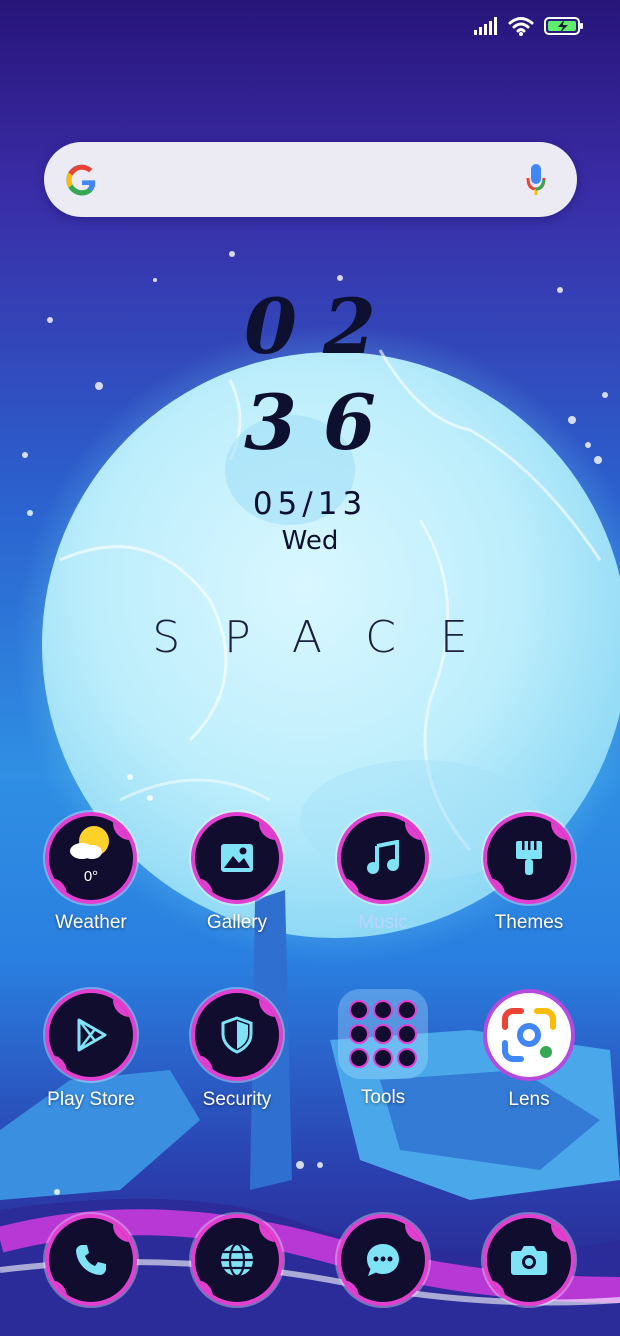 The width and height of the screenshot is (620, 1336). What do you see at coordinates (536, 180) in the screenshot?
I see `mic-icon` at bounding box center [536, 180].